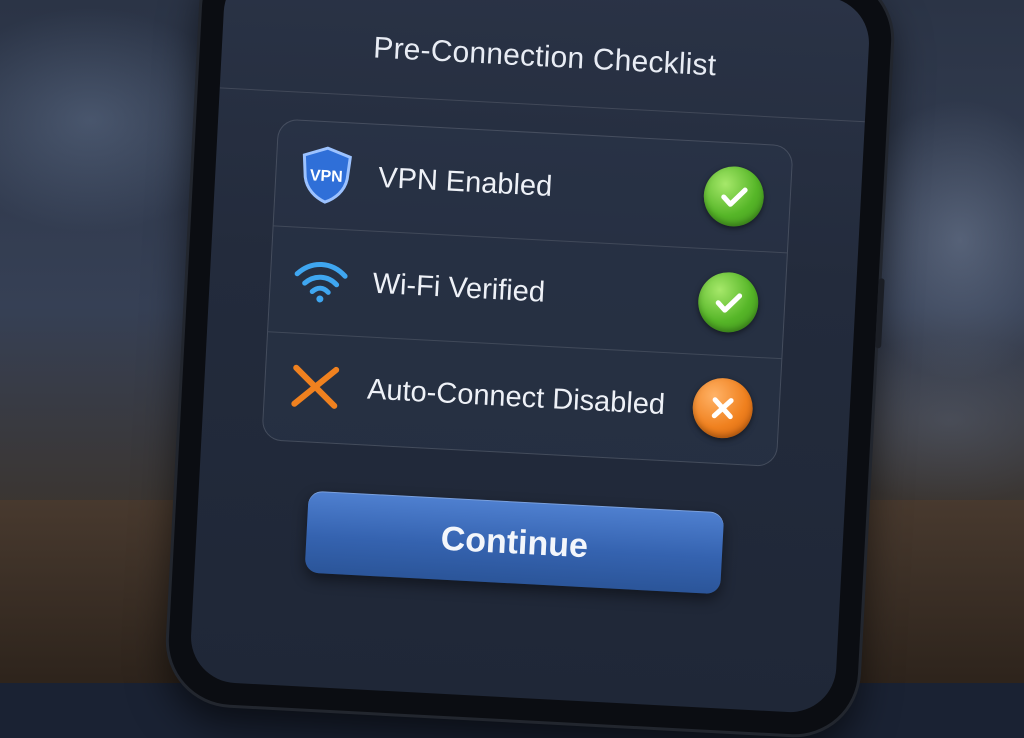  Describe the element at coordinates (545, 57) in the screenshot. I see `page-title: Pre-Connection Checklist` at that location.